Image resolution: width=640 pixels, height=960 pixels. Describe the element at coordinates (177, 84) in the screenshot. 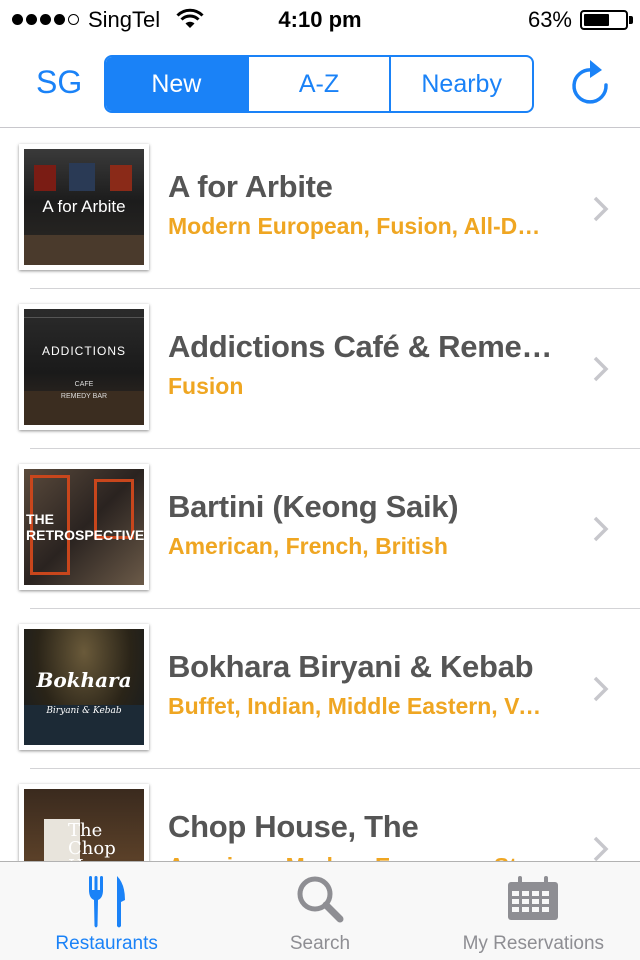

I see `segment-new: New` at that location.